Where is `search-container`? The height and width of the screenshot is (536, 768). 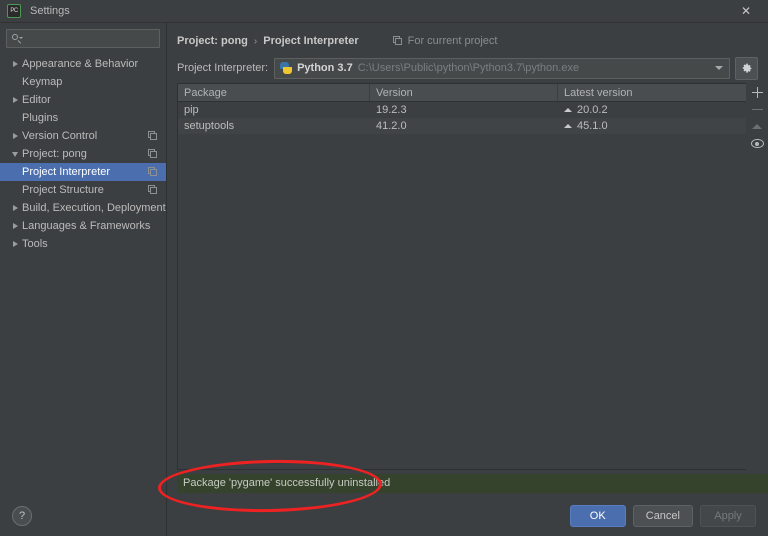 search-container is located at coordinates (83, 38).